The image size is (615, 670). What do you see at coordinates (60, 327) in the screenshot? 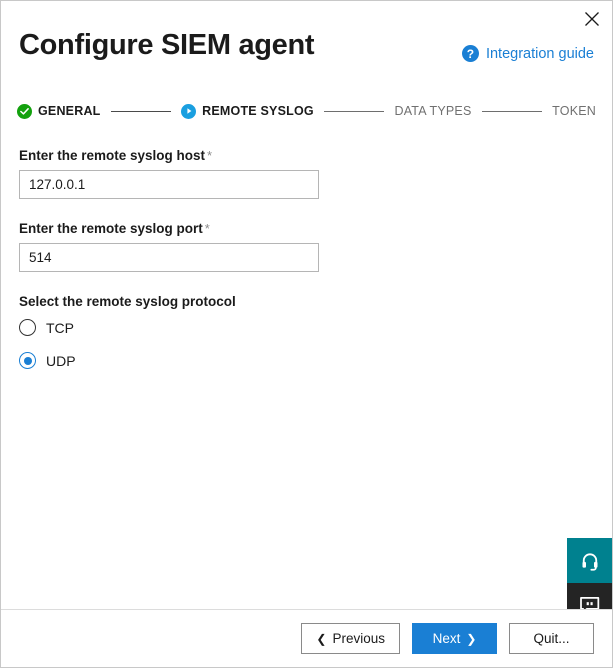
I see `radio-tcp-label: TCP` at bounding box center [60, 327].